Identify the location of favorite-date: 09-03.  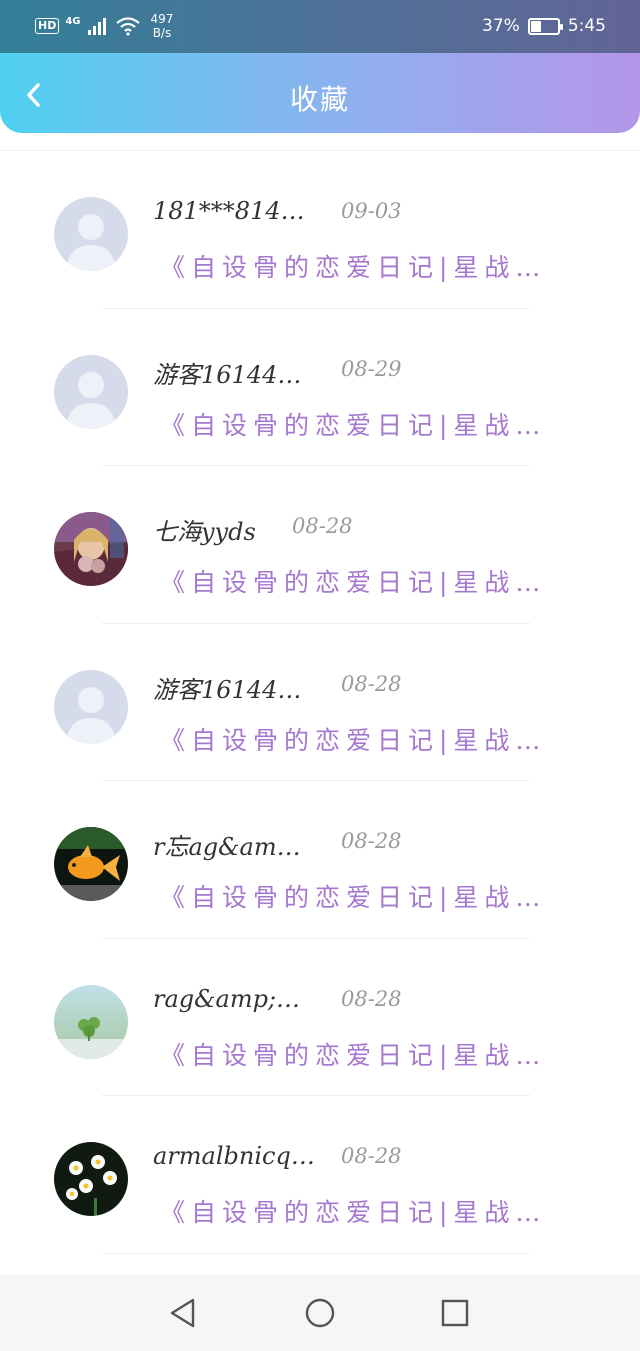
(371, 211).